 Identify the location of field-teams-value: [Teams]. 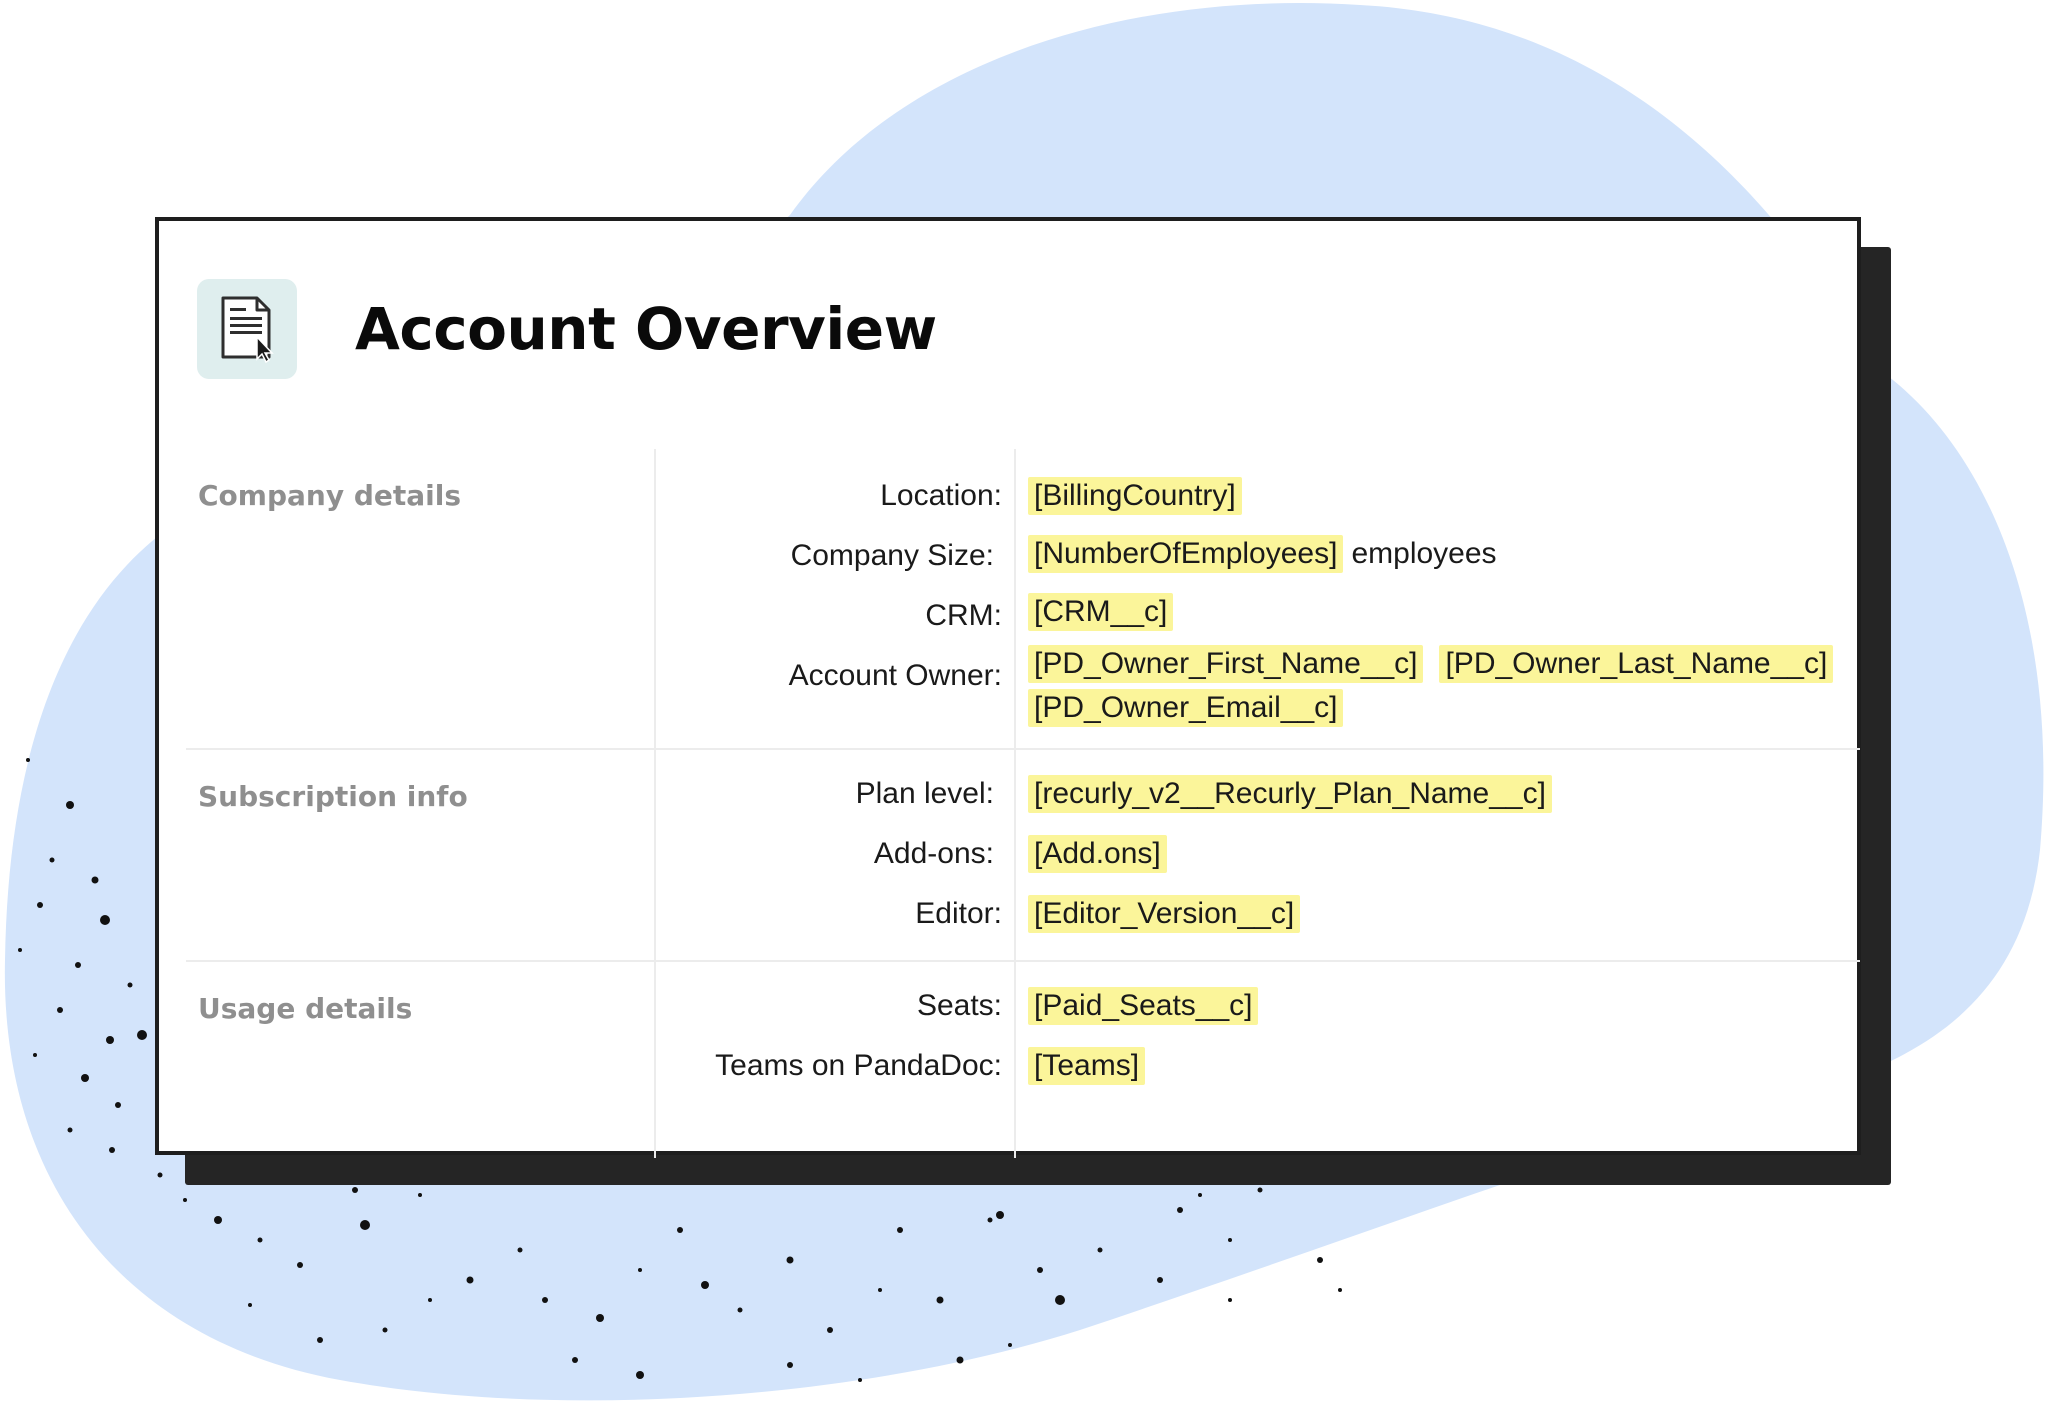
(1444, 1058).